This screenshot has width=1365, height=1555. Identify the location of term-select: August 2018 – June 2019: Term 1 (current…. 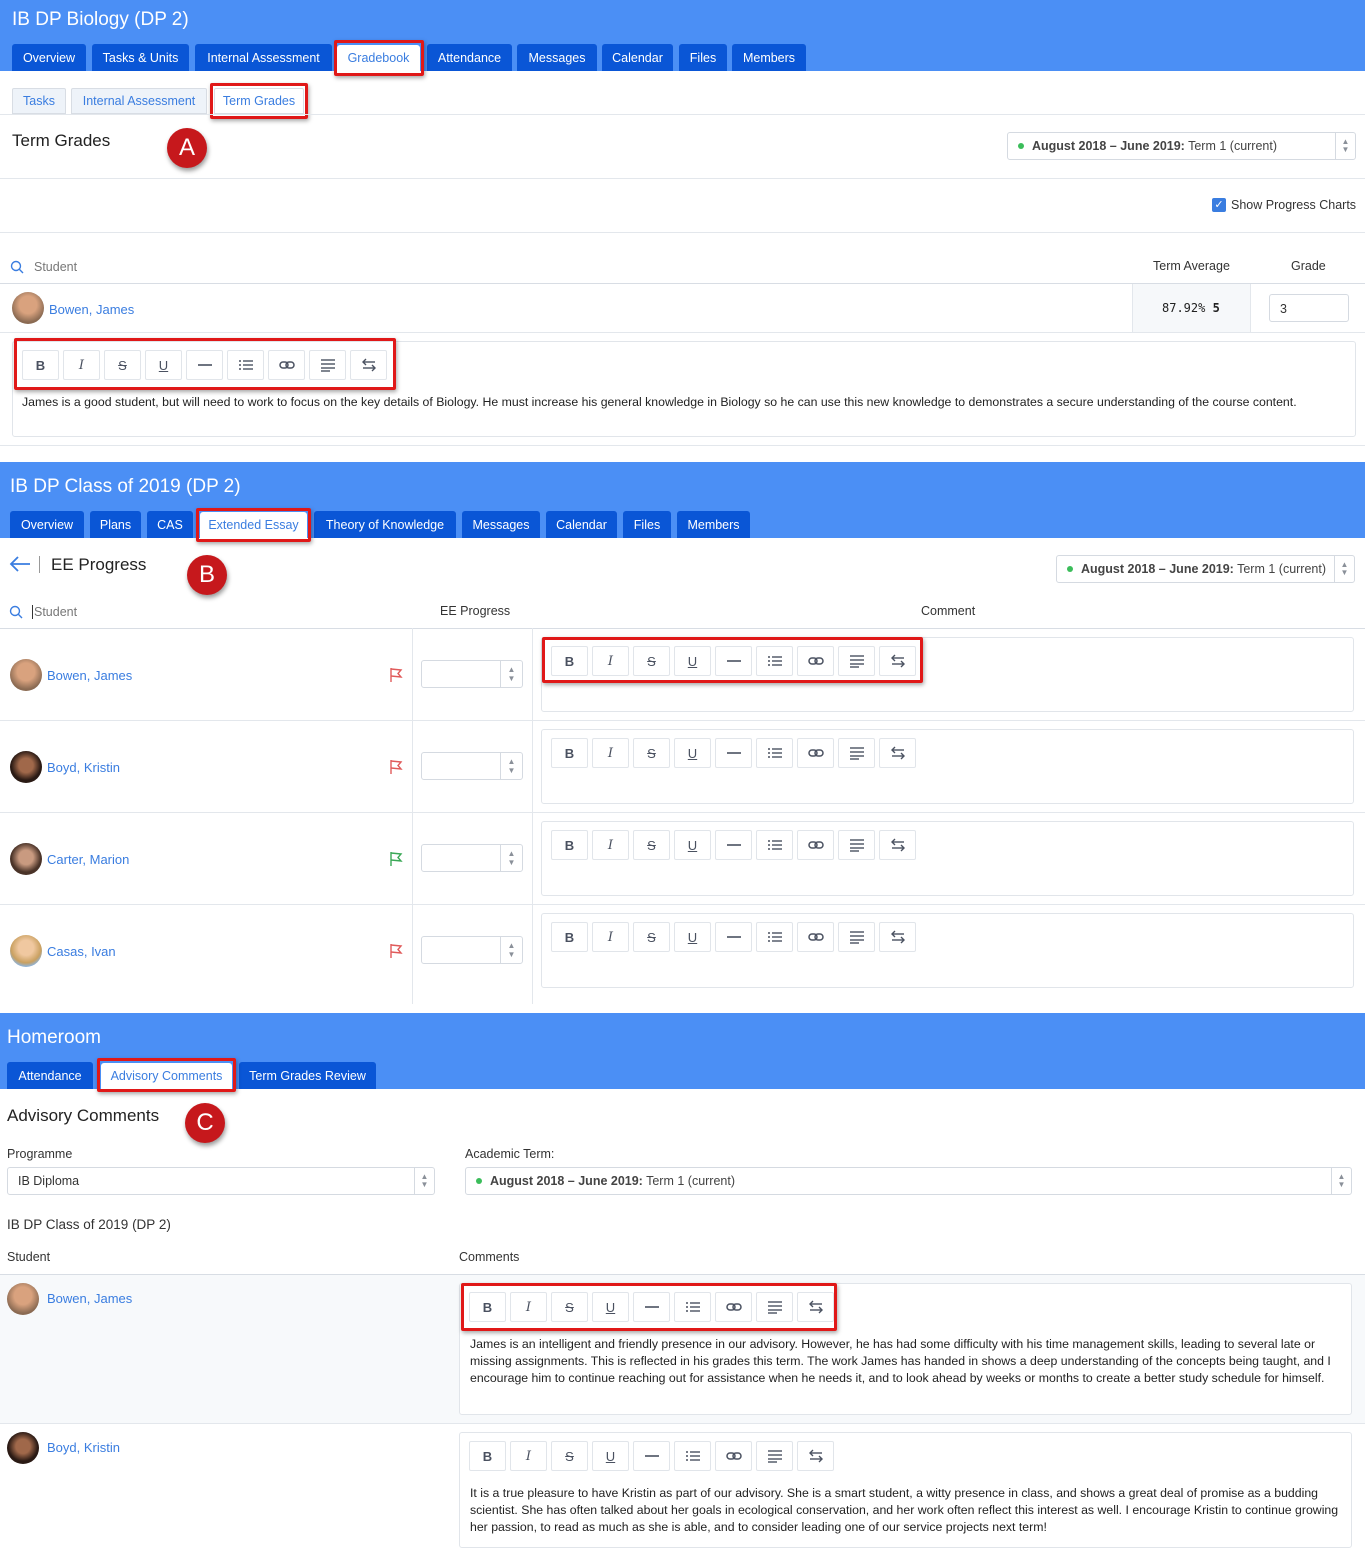
(1181, 146).